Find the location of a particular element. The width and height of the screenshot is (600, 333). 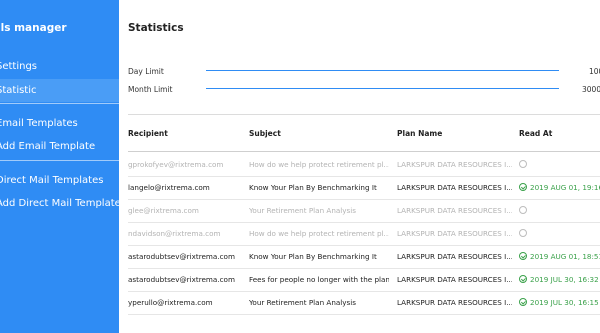

sidebar-item-add-direct-mail-template: Add Direct Mail Template is located at coordinates (59, 203).